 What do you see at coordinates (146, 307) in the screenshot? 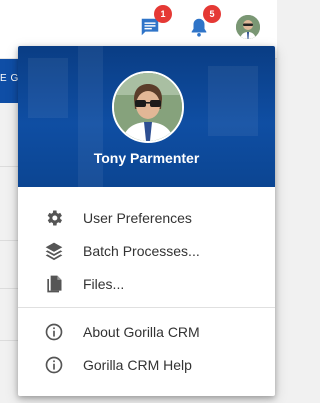
I see `menu-divider` at bounding box center [146, 307].